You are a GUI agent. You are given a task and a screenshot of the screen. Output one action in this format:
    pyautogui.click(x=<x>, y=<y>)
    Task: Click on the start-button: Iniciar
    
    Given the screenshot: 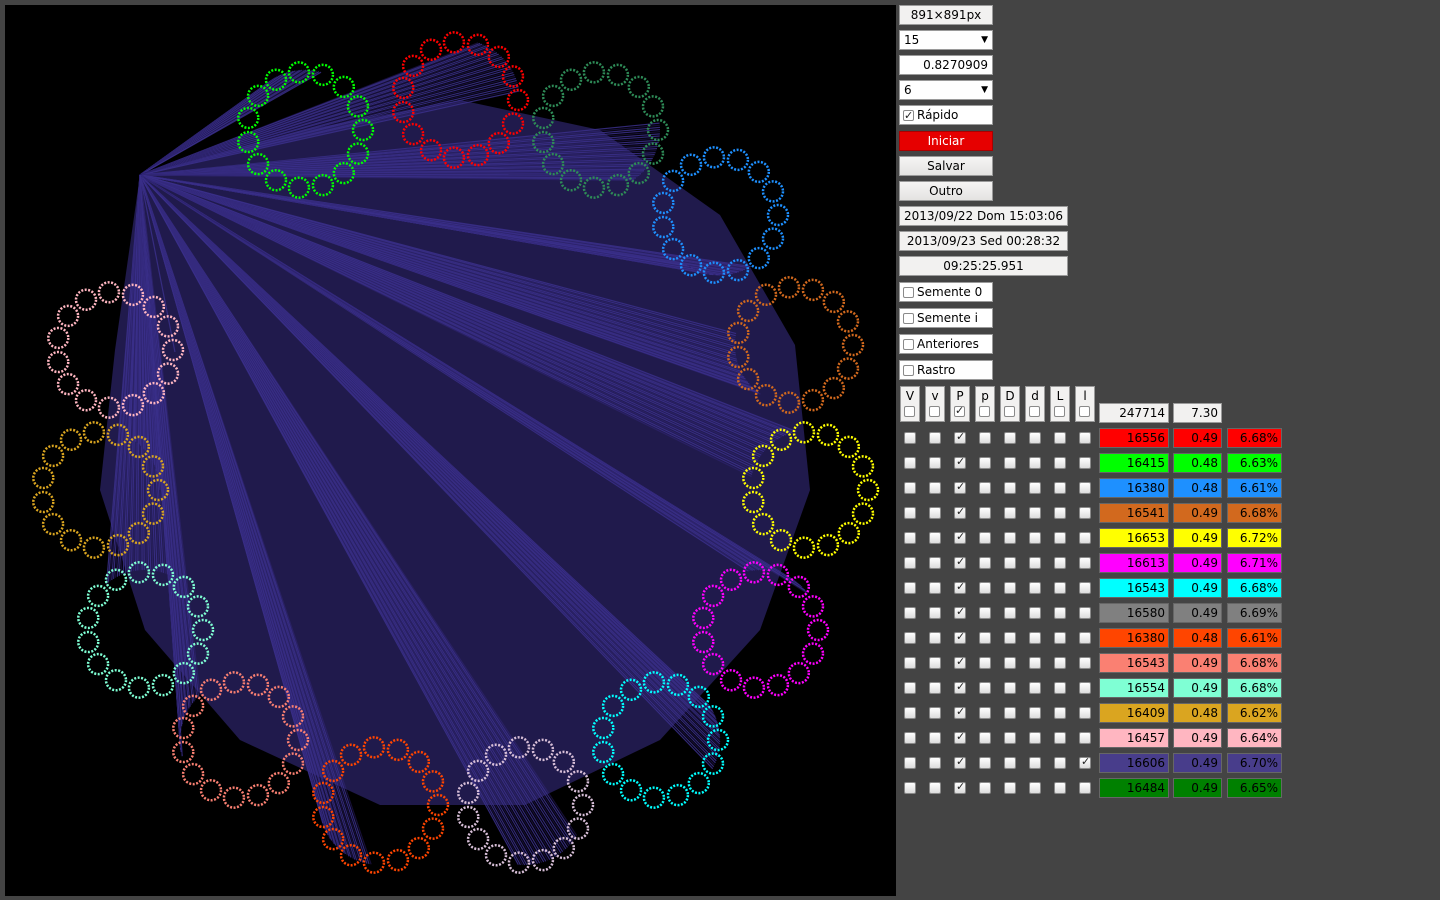 What is the action you would take?
    pyautogui.click(x=946, y=141)
    